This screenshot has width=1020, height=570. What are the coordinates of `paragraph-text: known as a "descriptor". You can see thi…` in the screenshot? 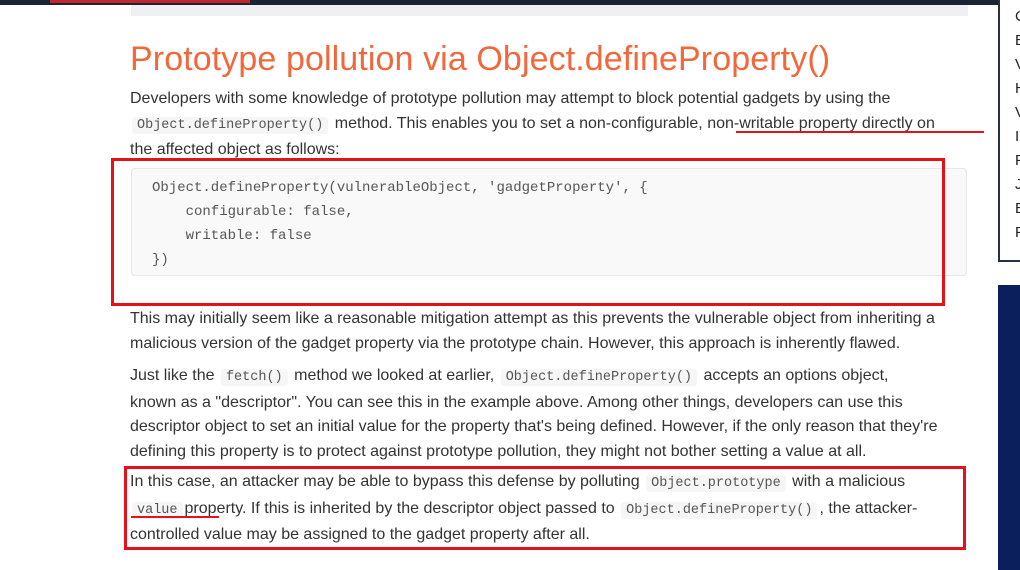 It's located at (516, 402).